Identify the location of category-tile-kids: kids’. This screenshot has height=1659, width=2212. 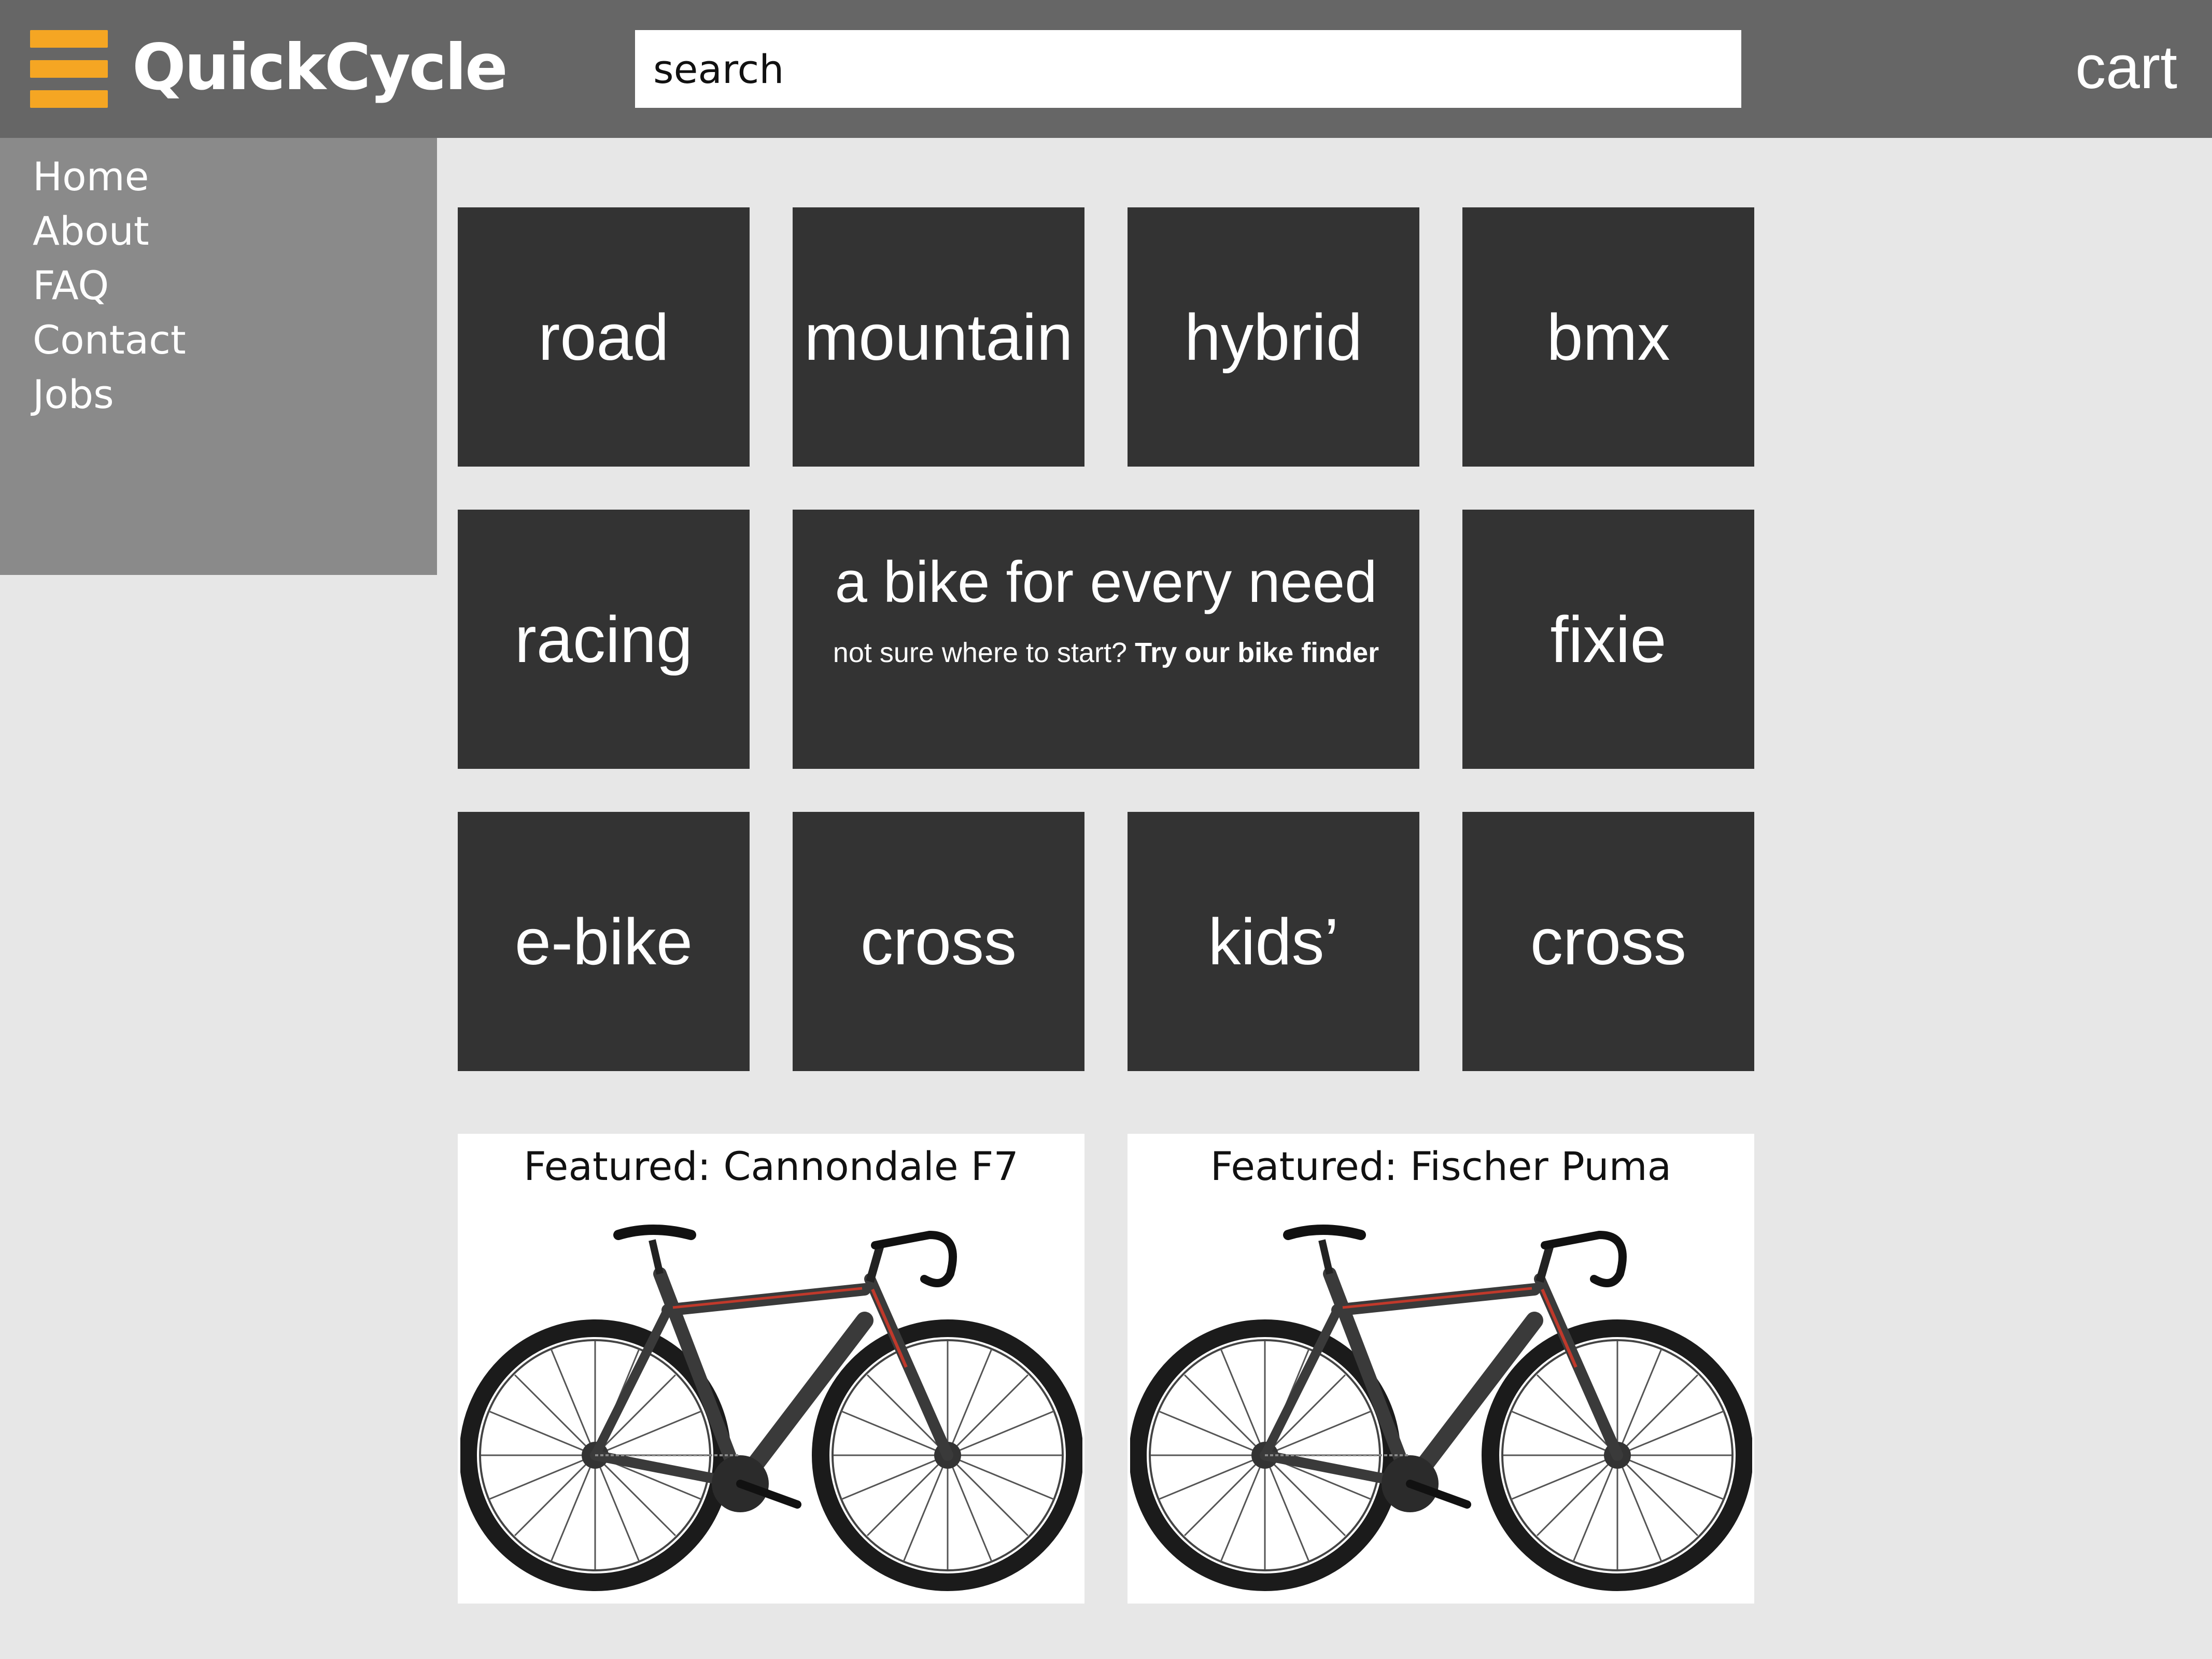
(1273, 941).